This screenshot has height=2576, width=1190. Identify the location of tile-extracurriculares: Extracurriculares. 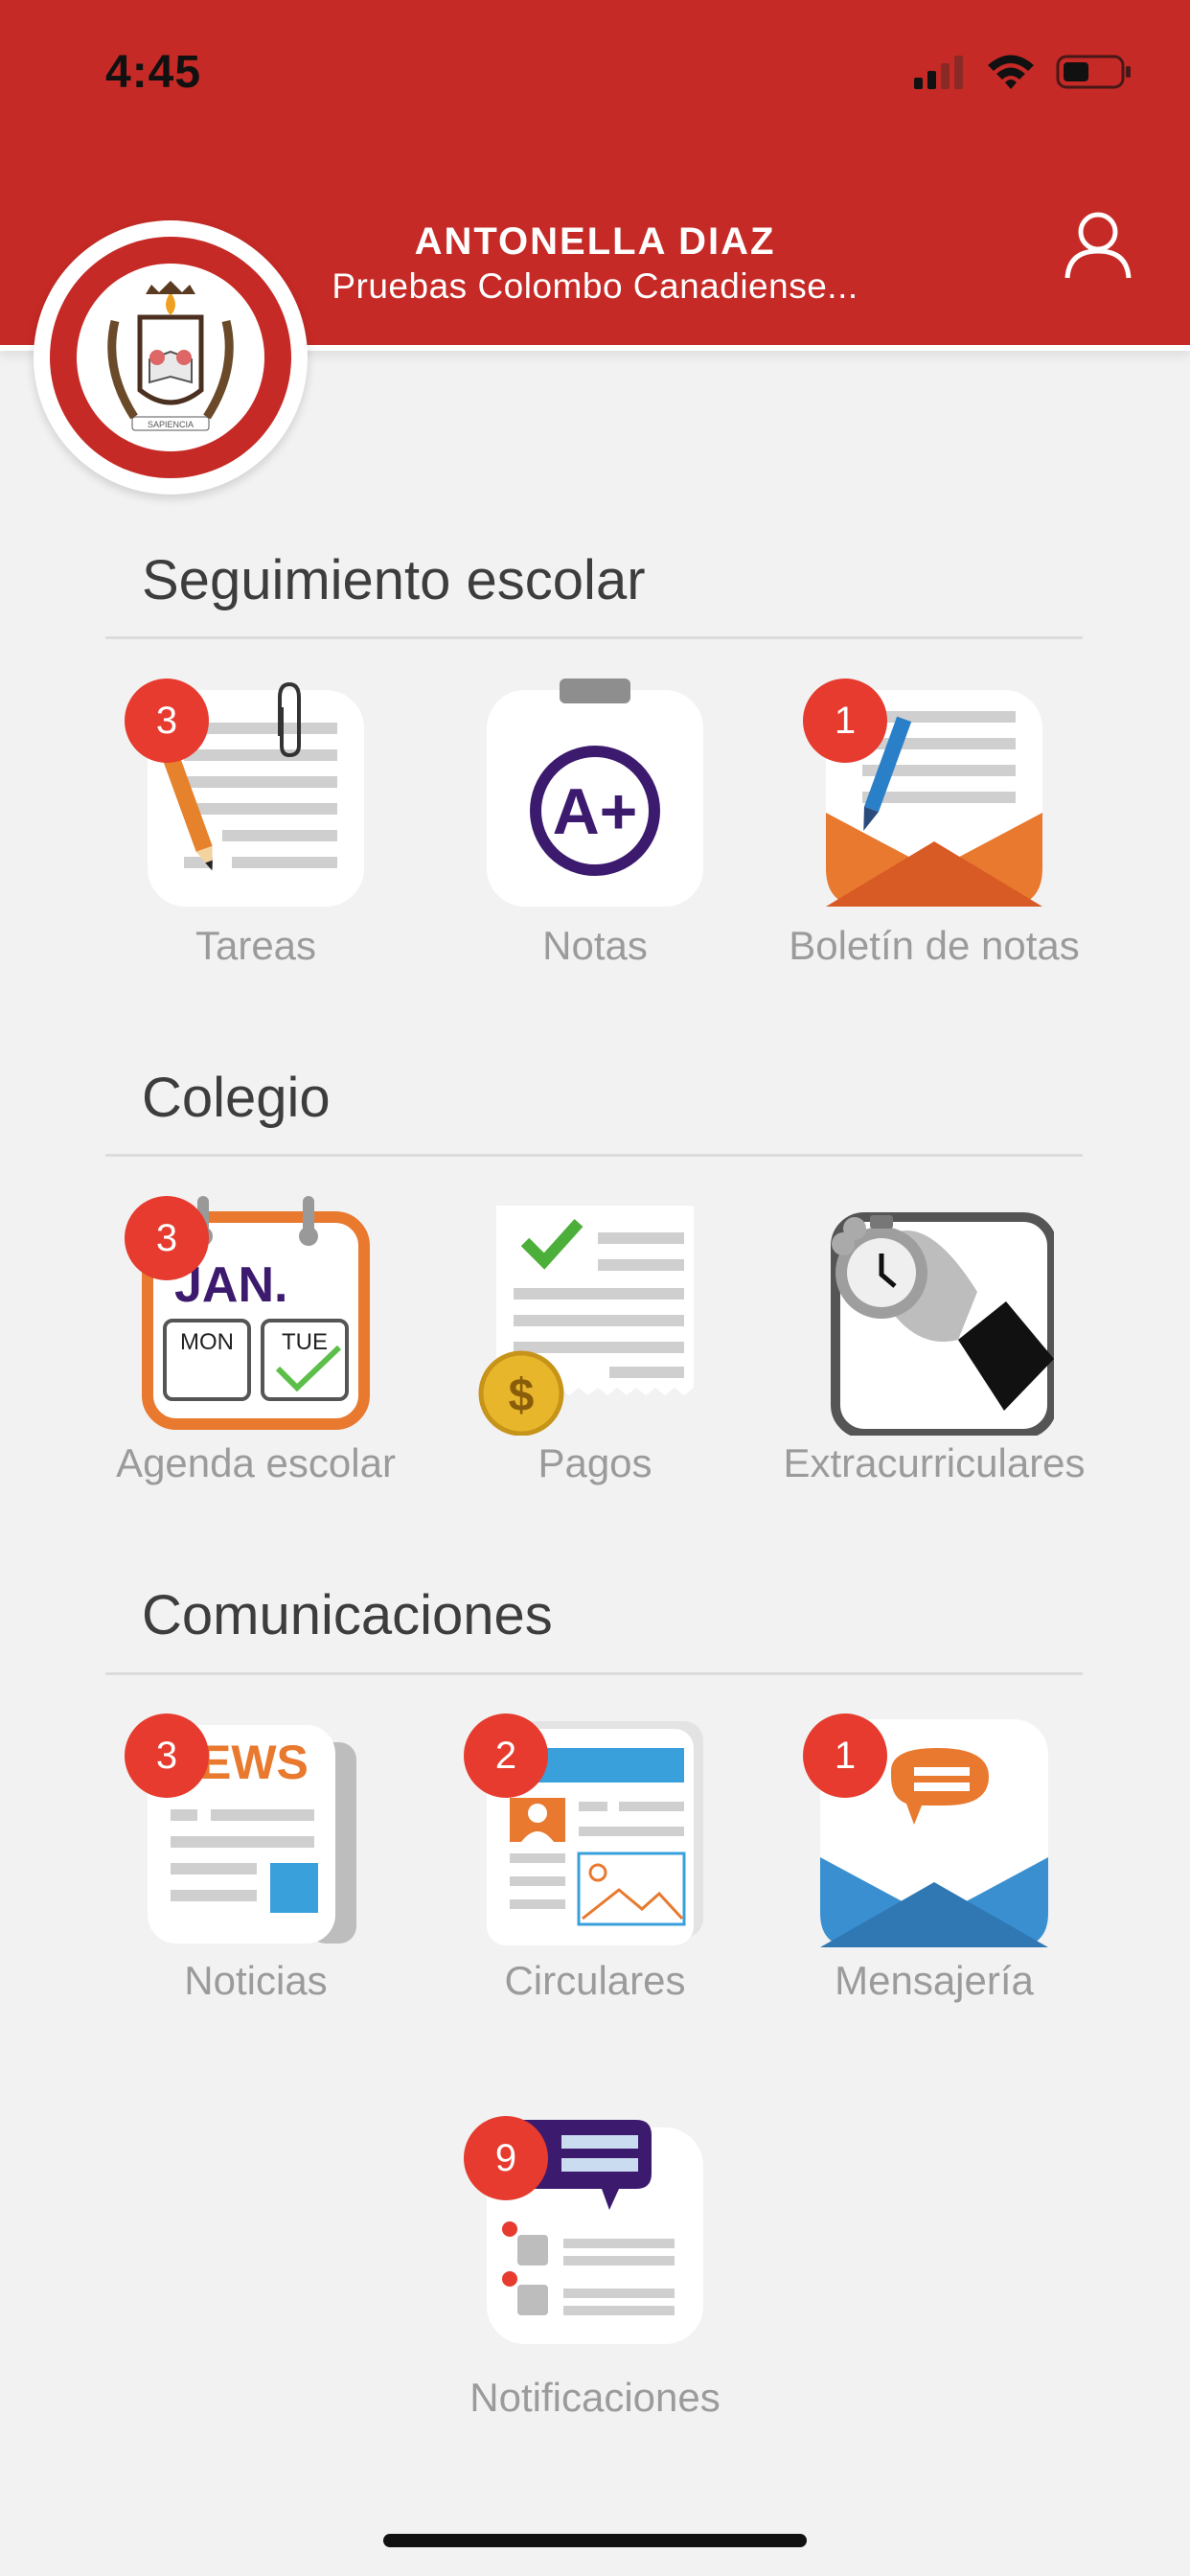
(935, 1341).